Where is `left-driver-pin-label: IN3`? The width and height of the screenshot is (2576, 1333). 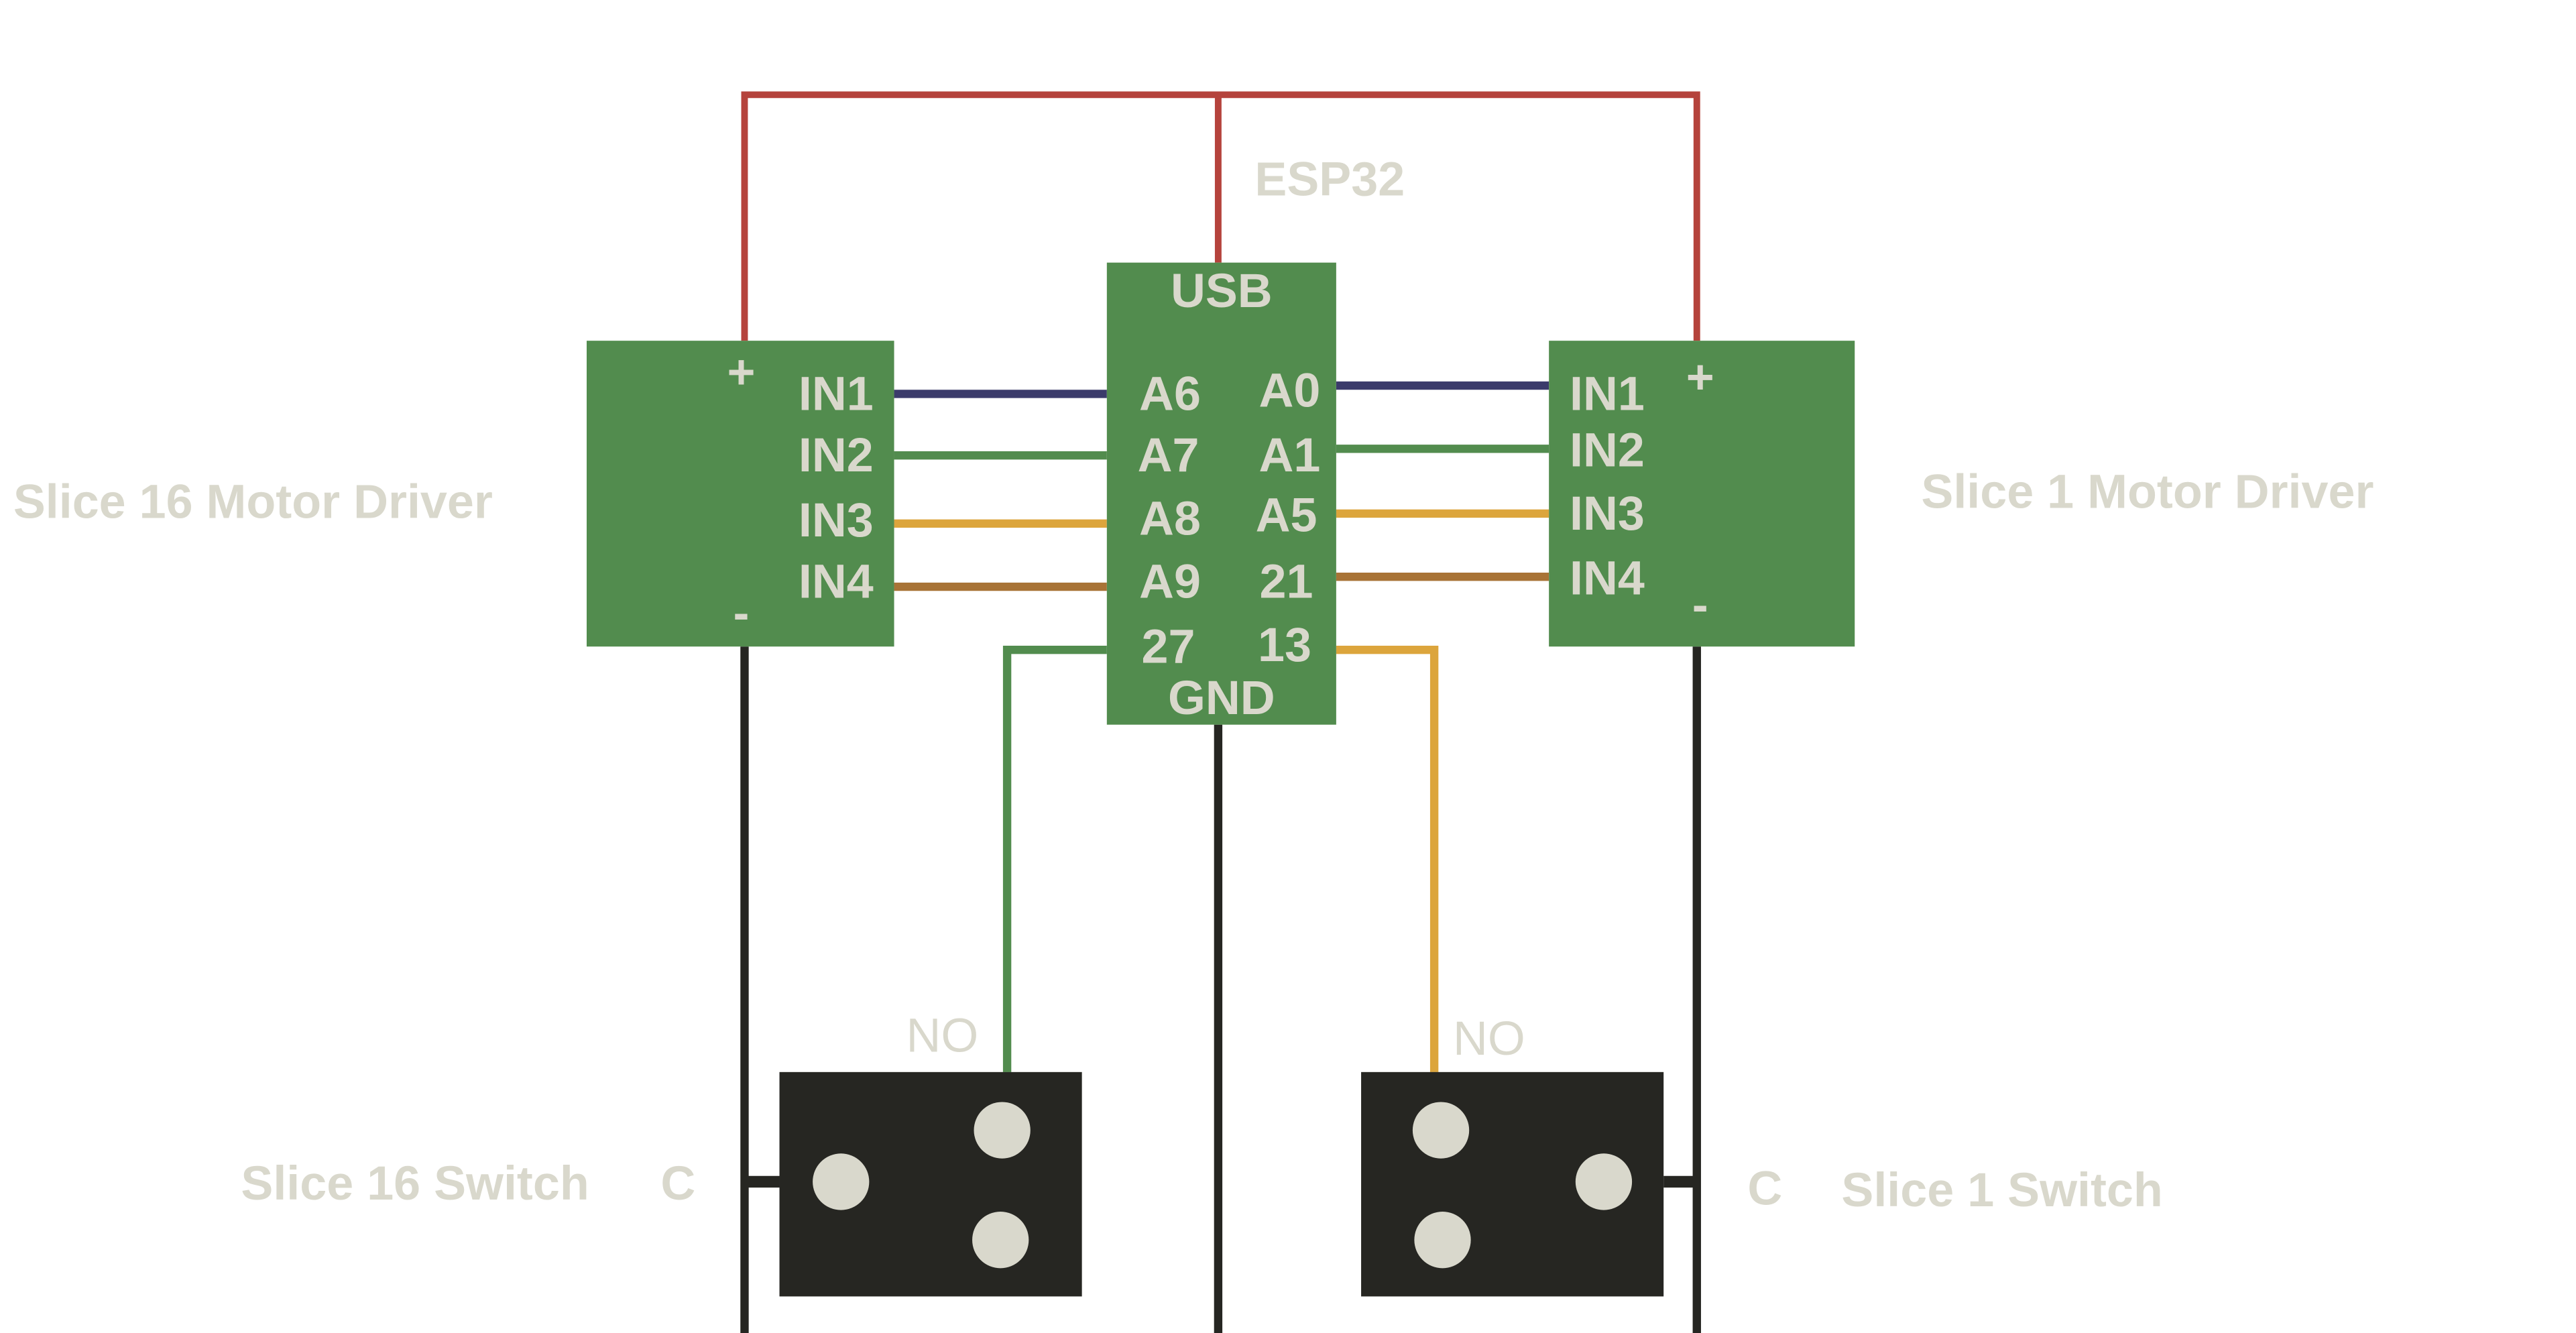 left-driver-pin-label: IN3 is located at coordinates (836, 520).